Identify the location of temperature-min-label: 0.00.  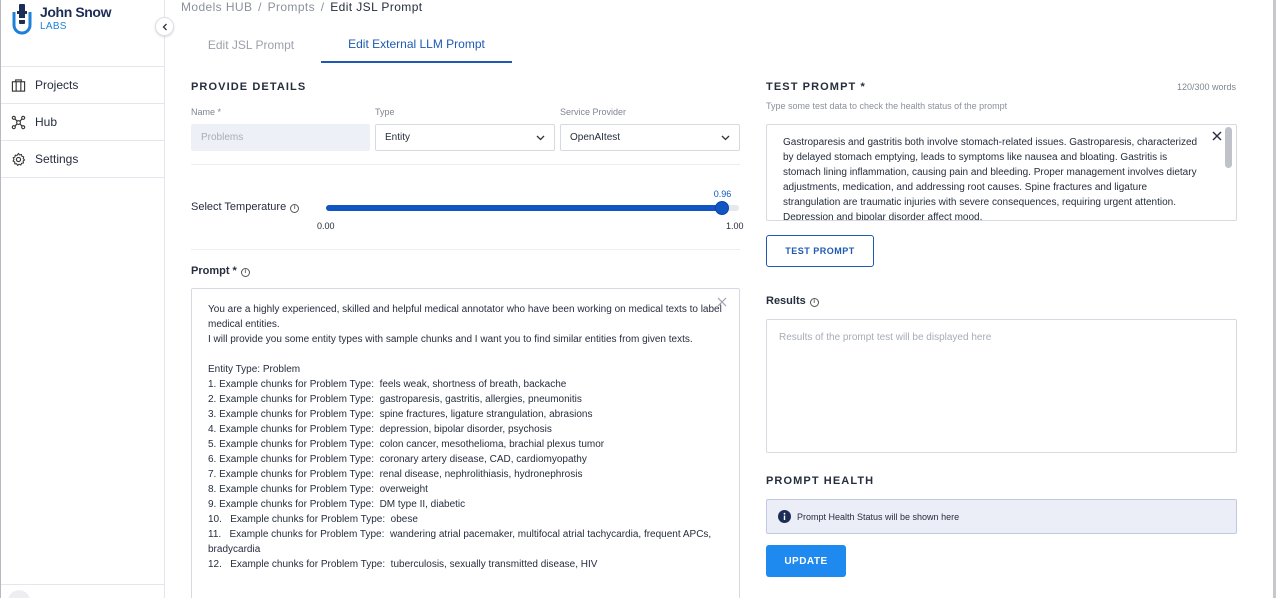
(326, 226).